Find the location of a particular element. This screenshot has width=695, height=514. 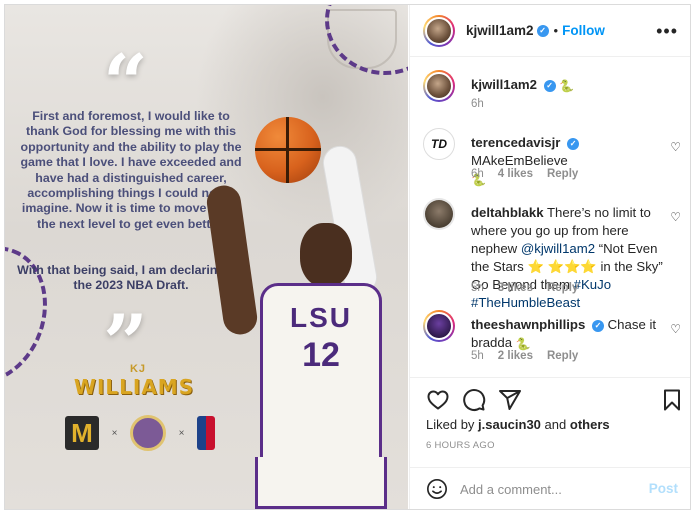

star-emoji-icon: ⭐⭐⭐ is located at coordinates (572, 266).